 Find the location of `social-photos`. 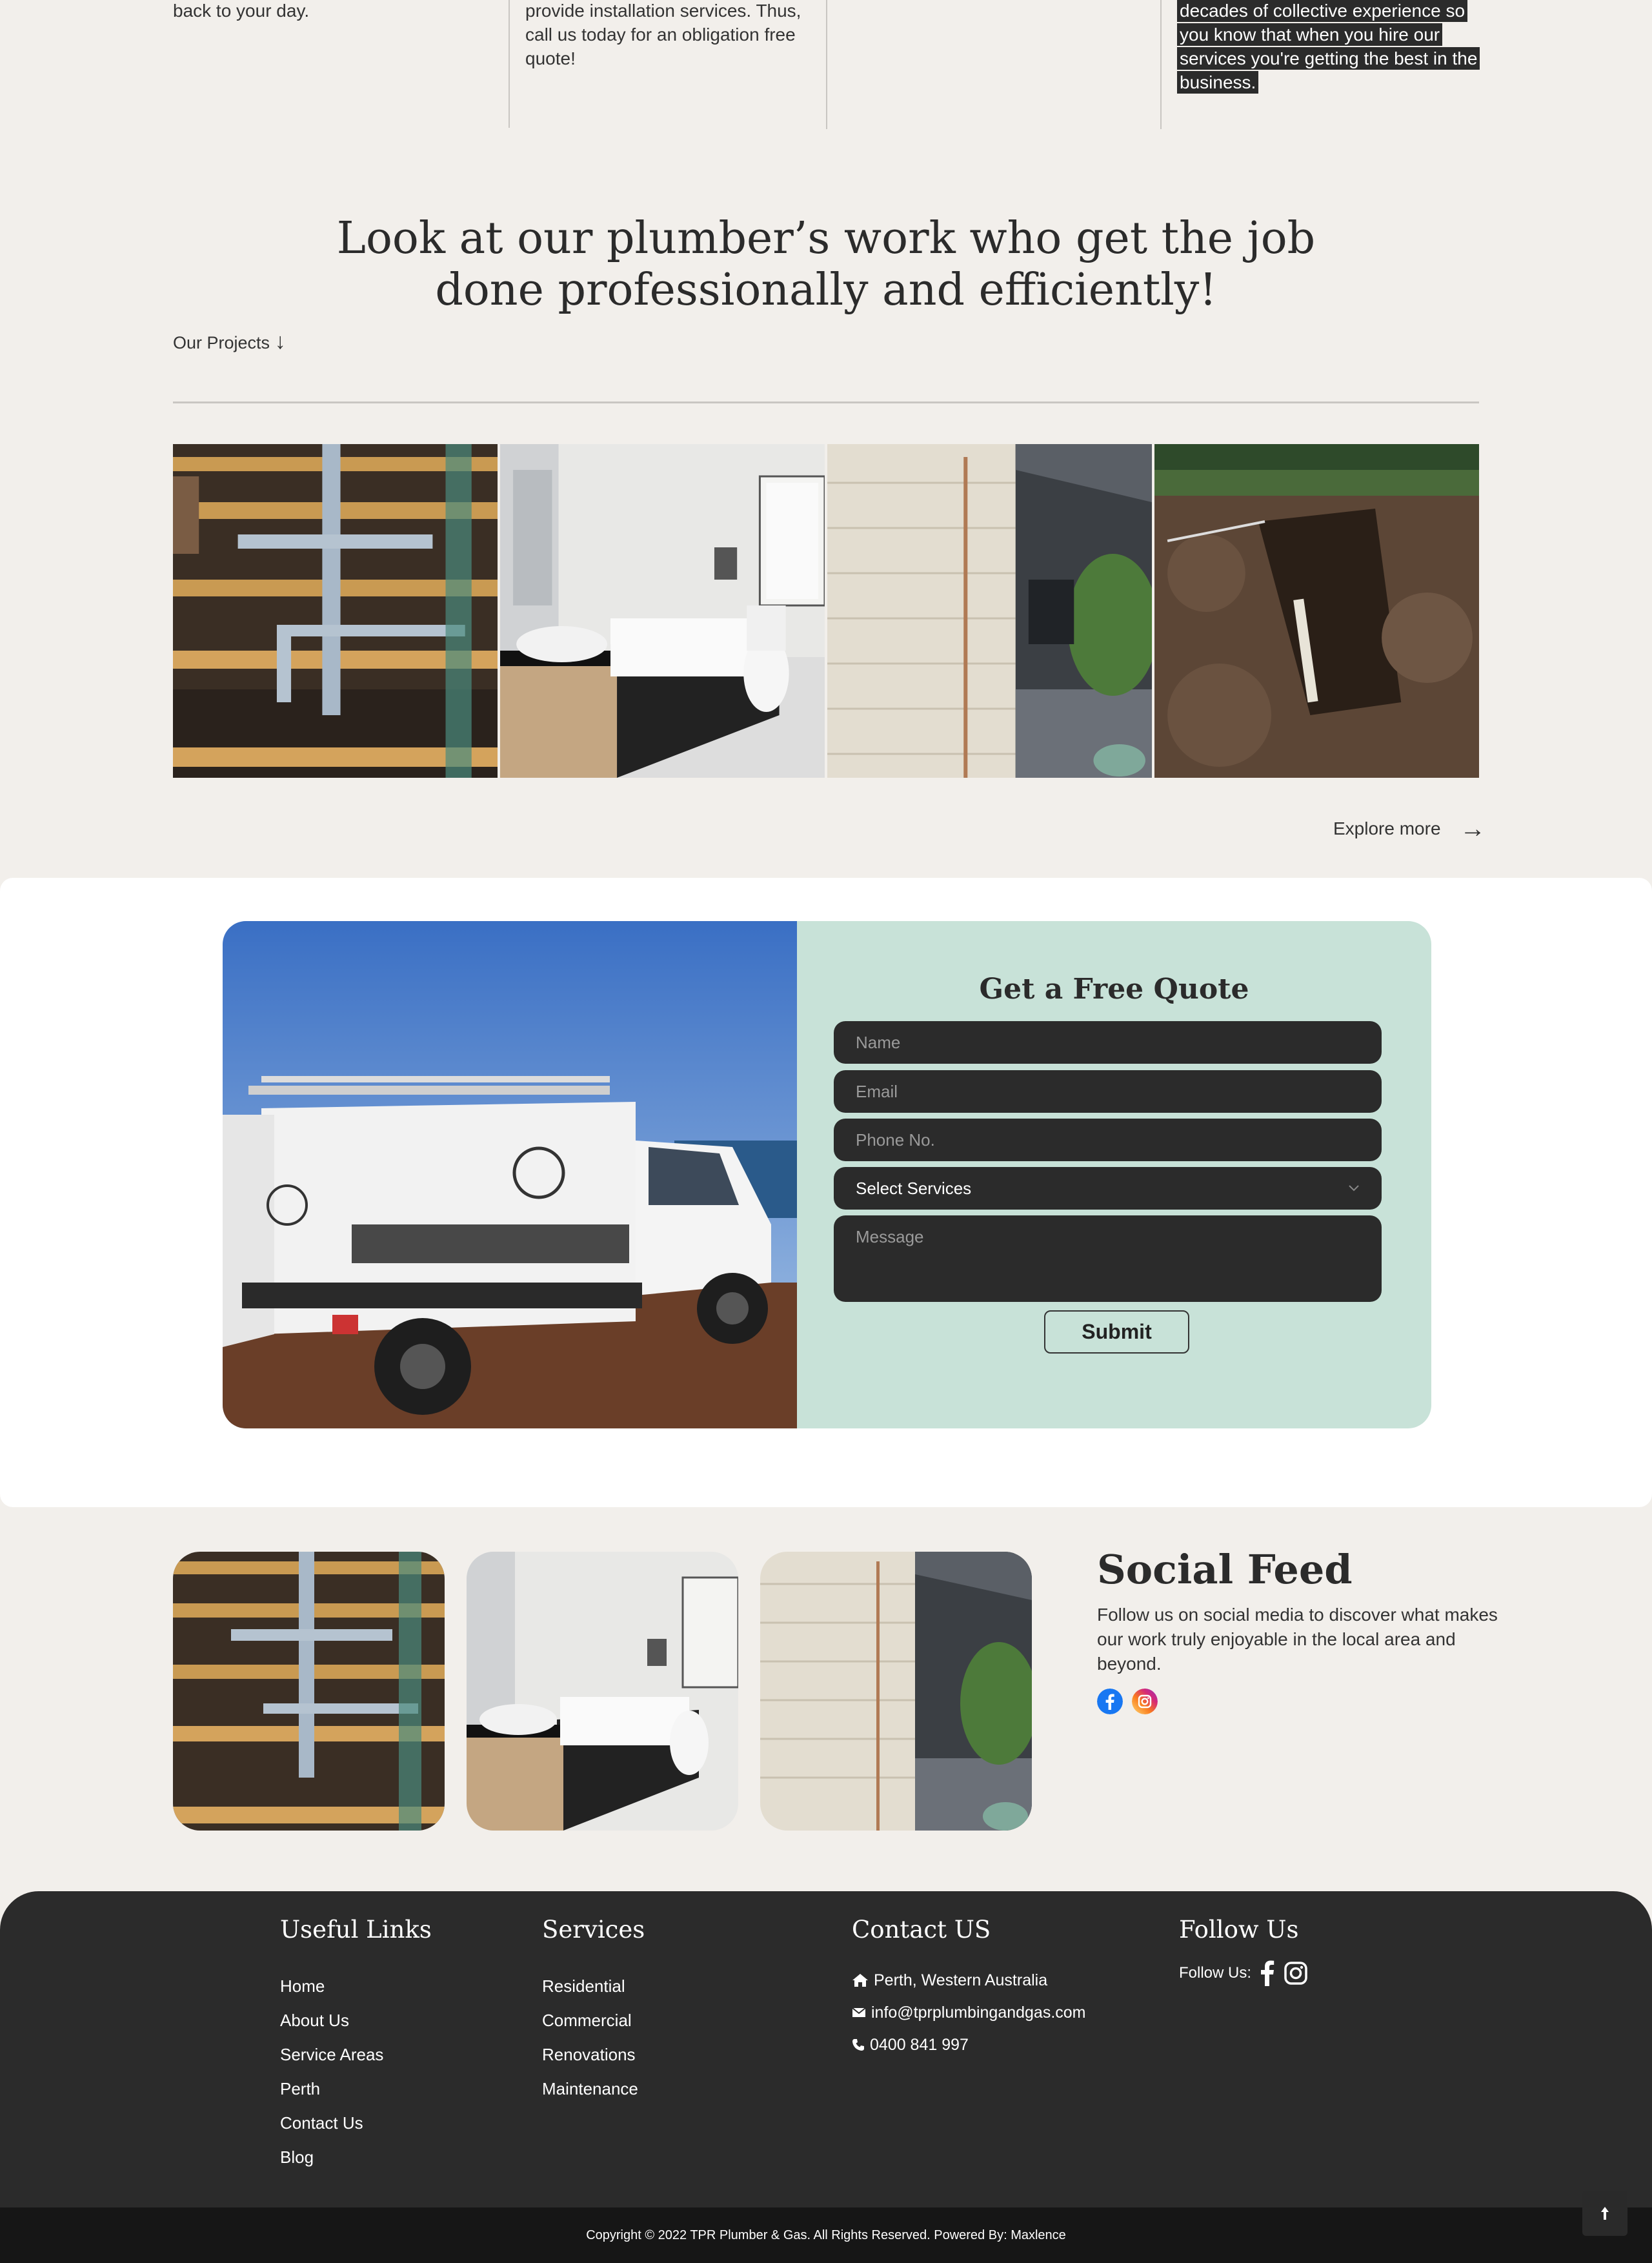

social-photos is located at coordinates (602, 1691).